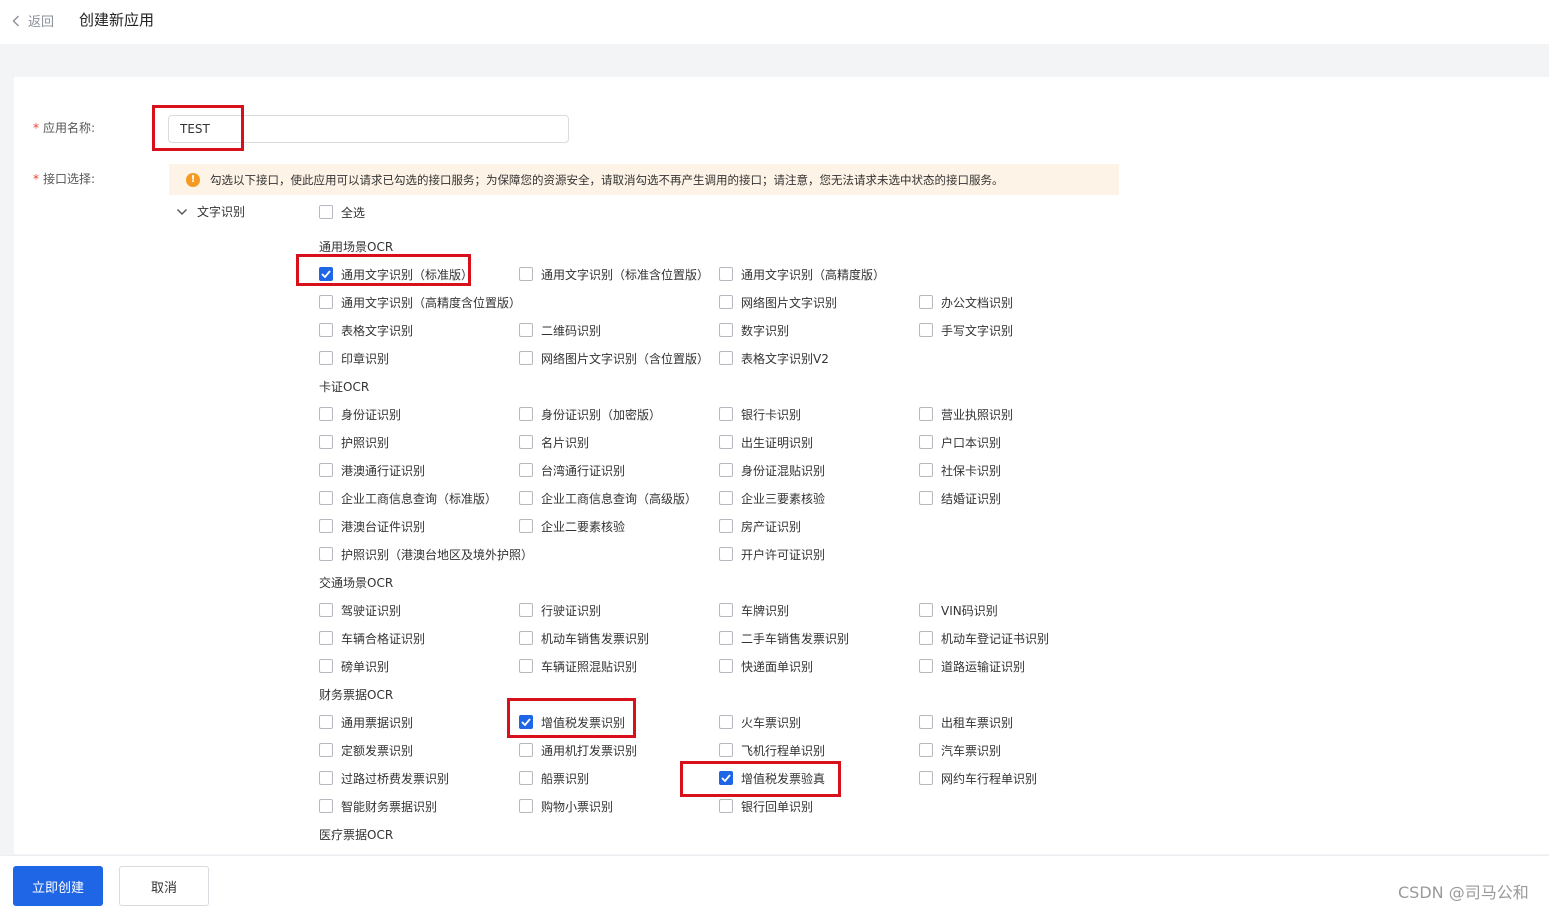  I want to click on api-checkbox: 数字识别, so click(754, 330).